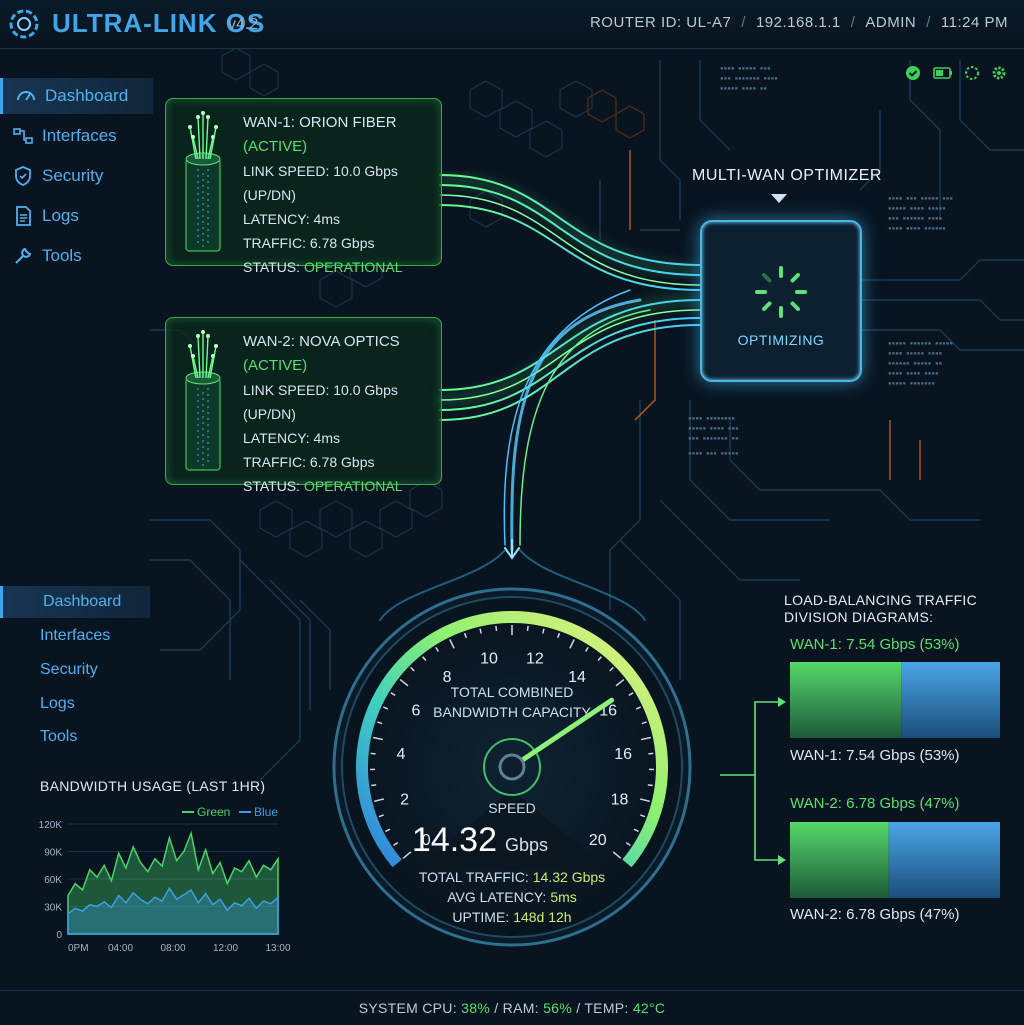 The image size is (1024, 1025). Describe the element at coordinates (75, 670) in the screenshot. I see `sidebar2-item-security: Security` at that location.